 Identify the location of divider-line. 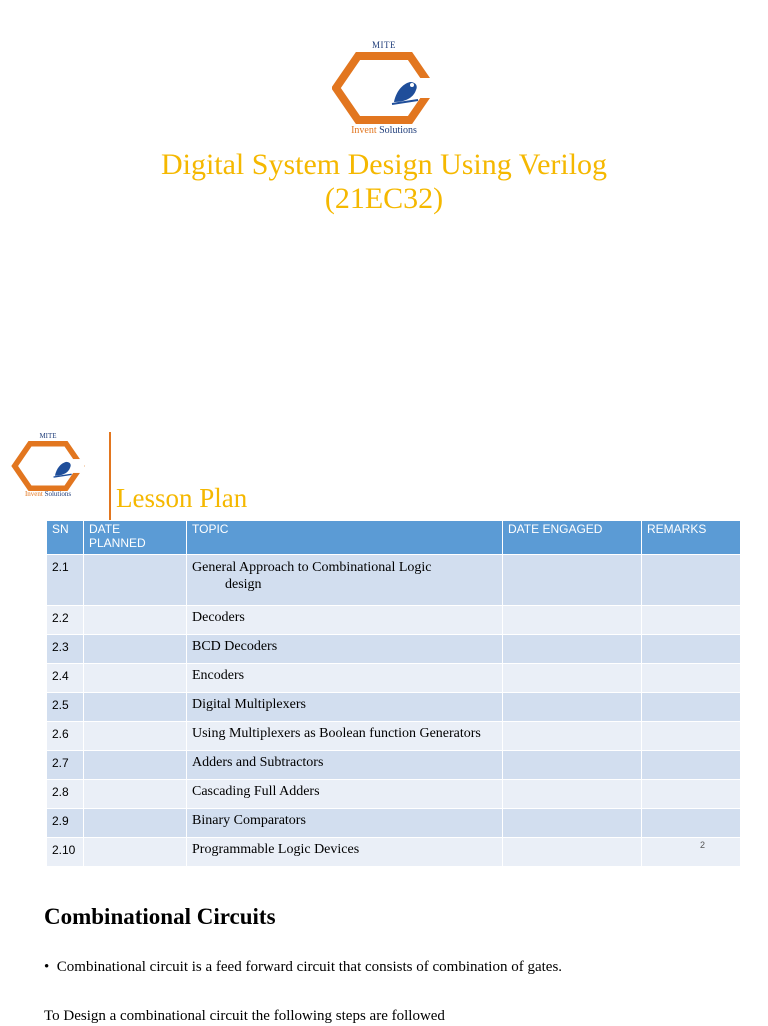
(110, 476).